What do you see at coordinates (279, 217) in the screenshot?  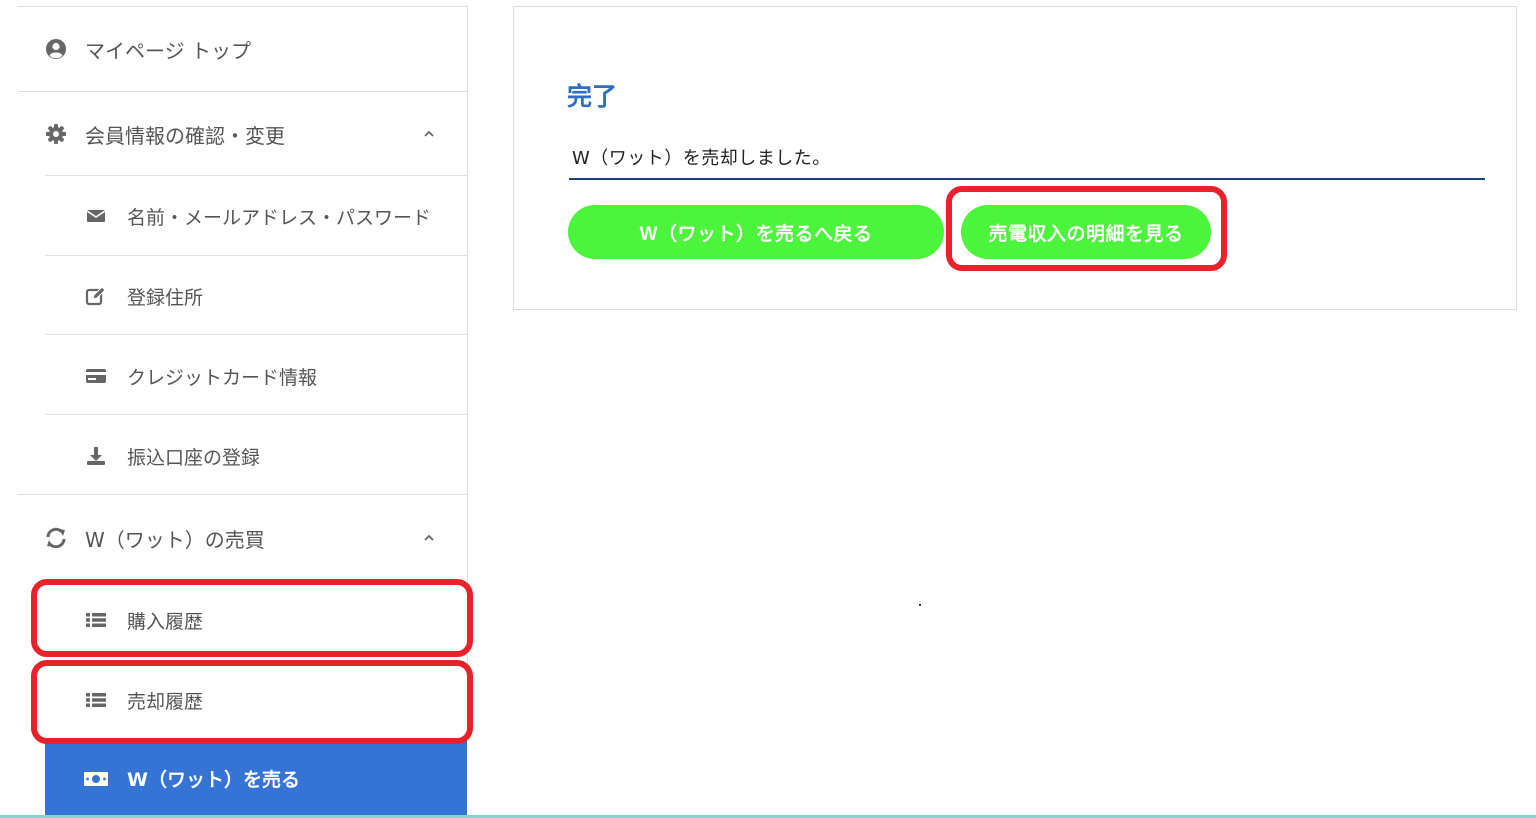 I see `sidebar-item-label: 名前・メールアドレス・パスワード` at bounding box center [279, 217].